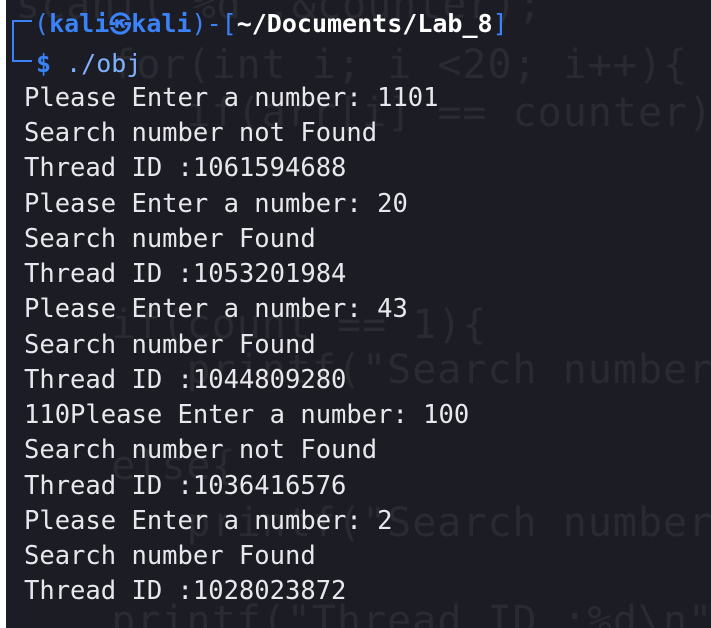  Describe the element at coordinates (500, 23) in the screenshot. I see `prompt-path-close: ]` at that location.